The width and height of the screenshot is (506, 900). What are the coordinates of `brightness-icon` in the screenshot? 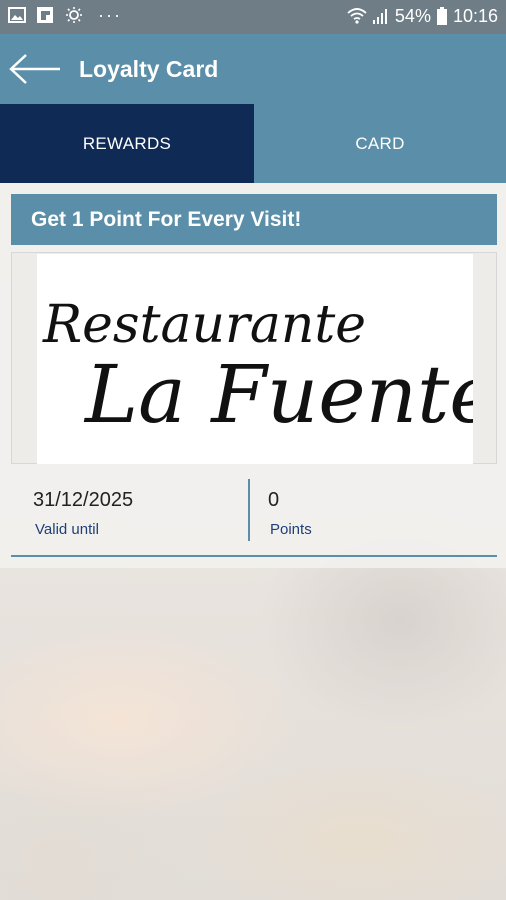 It's located at (73, 15).